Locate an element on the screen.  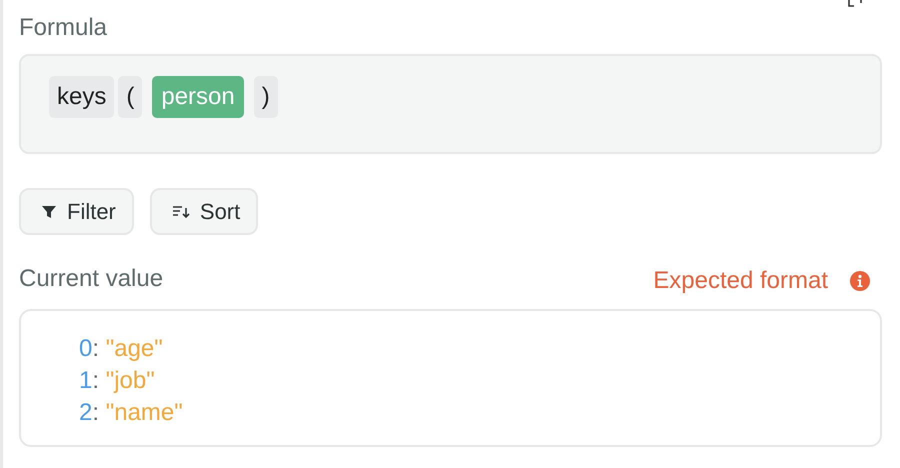
info-icon is located at coordinates (860, 281).